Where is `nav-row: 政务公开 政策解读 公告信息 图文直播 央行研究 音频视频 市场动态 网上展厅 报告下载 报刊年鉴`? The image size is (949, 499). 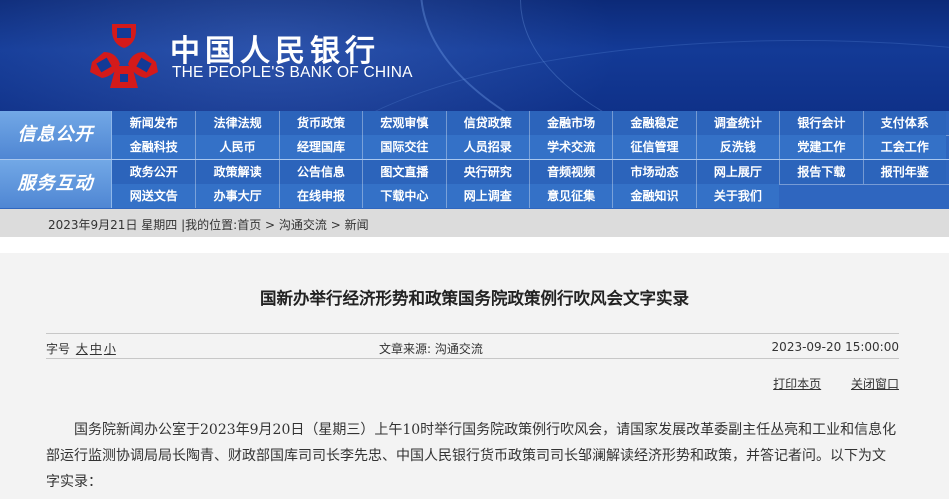
nav-row: 政务公开 政策解读 公告信息 图文直播 央行研究 音频视频 市场动态 网上展厅 报告下载 报刊年鉴 is located at coordinates (529, 172).